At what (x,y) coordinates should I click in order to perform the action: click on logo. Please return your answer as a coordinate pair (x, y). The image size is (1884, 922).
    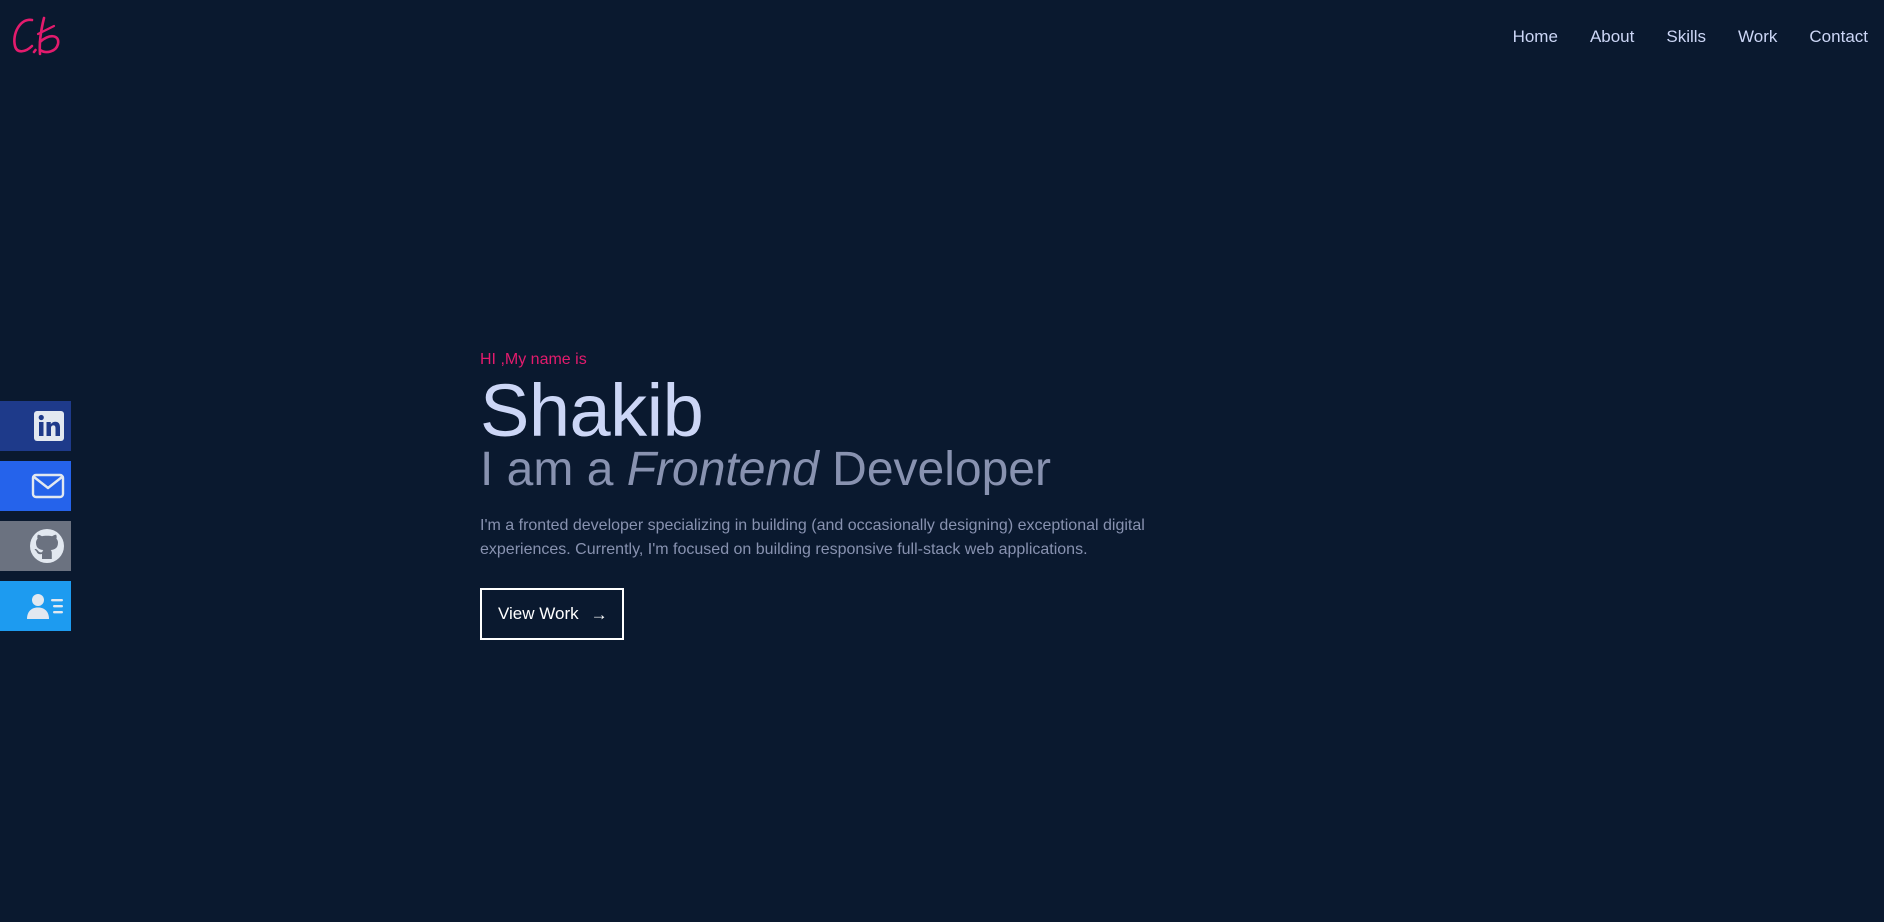
    Looking at the image, I should click on (38, 36).